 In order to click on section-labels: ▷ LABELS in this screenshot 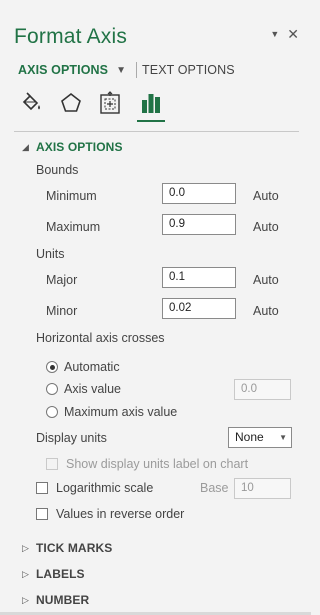, I will do `click(53, 574)`.